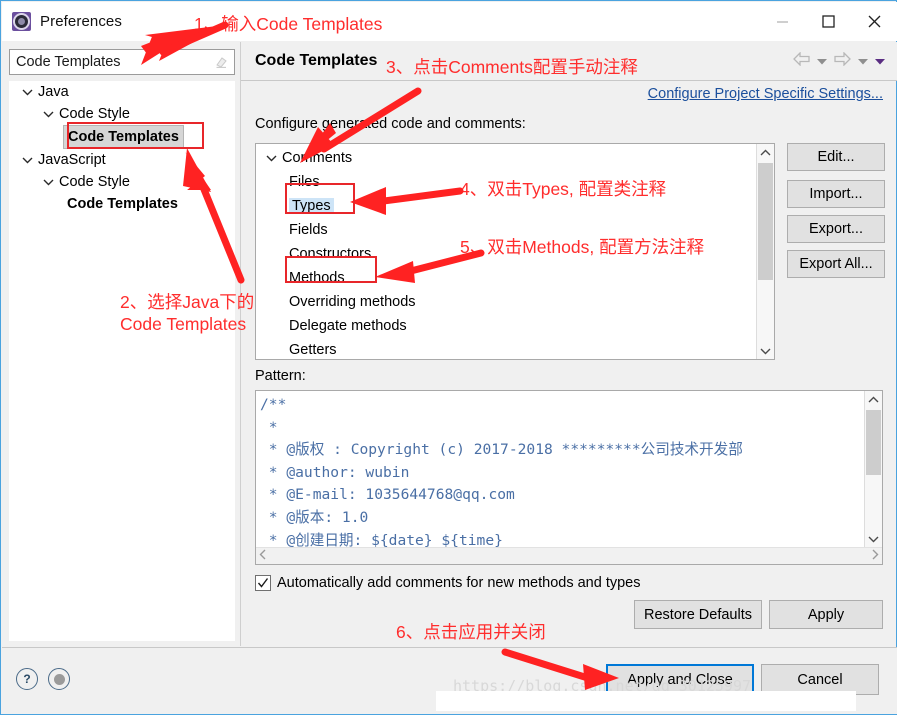 The height and width of the screenshot is (715, 897). What do you see at coordinates (21, 21) in the screenshot?
I see `preferences-gear-icon` at bounding box center [21, 21].